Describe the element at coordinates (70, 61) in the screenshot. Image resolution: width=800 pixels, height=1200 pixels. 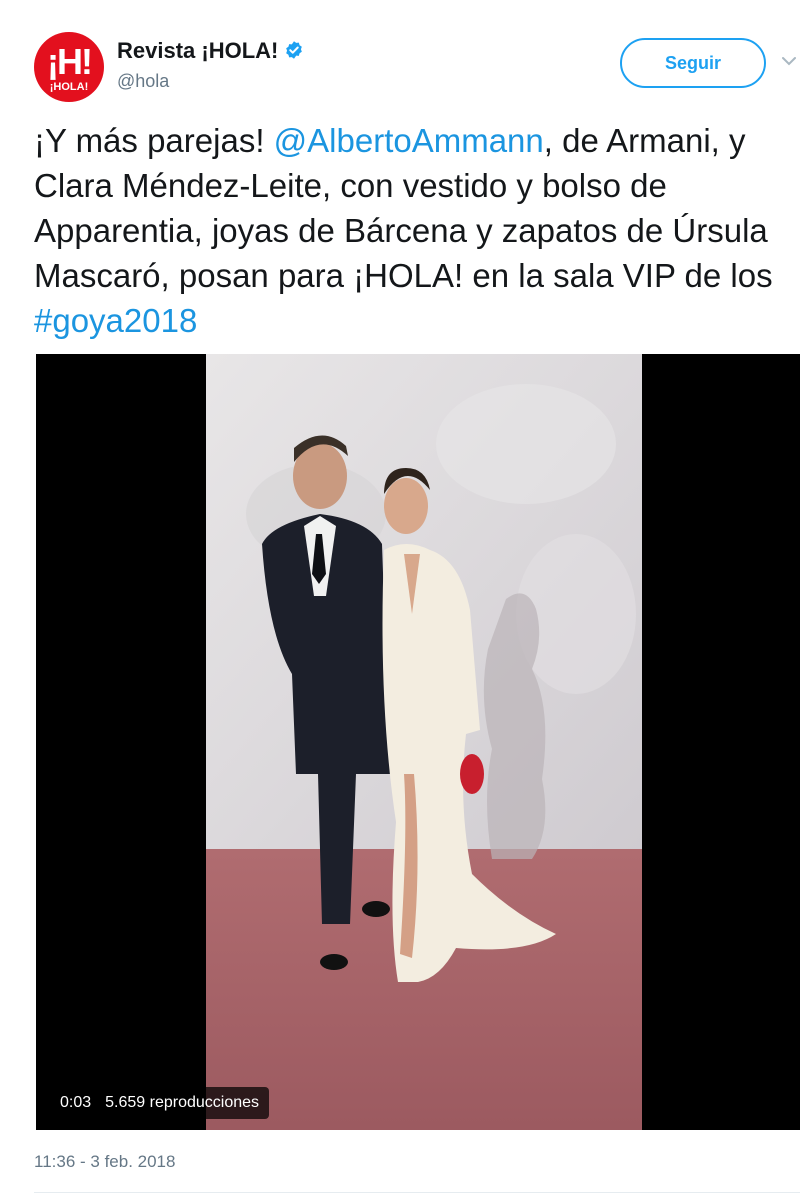
I see `avatar-logo-mark: ¡H!` at that location.